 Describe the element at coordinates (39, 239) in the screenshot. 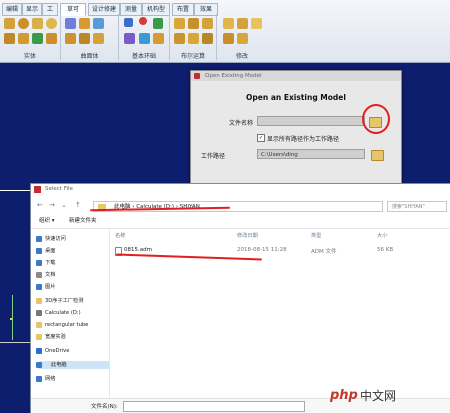

I see `star-icon` at that location.